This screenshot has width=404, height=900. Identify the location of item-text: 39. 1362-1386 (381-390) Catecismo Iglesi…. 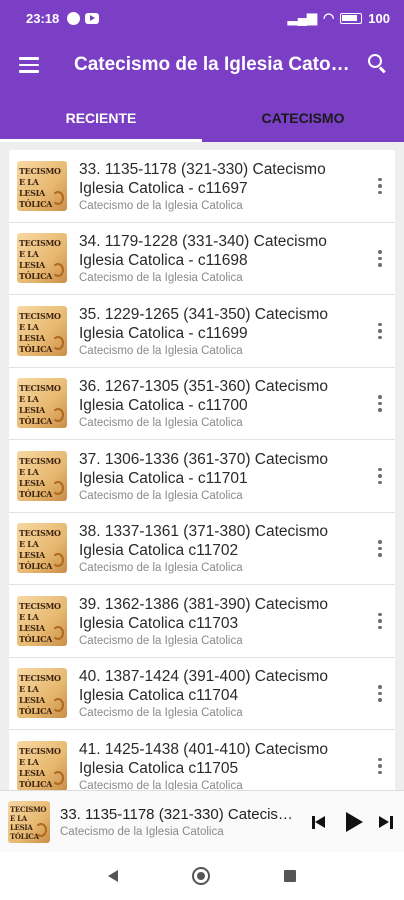
(222, 621).